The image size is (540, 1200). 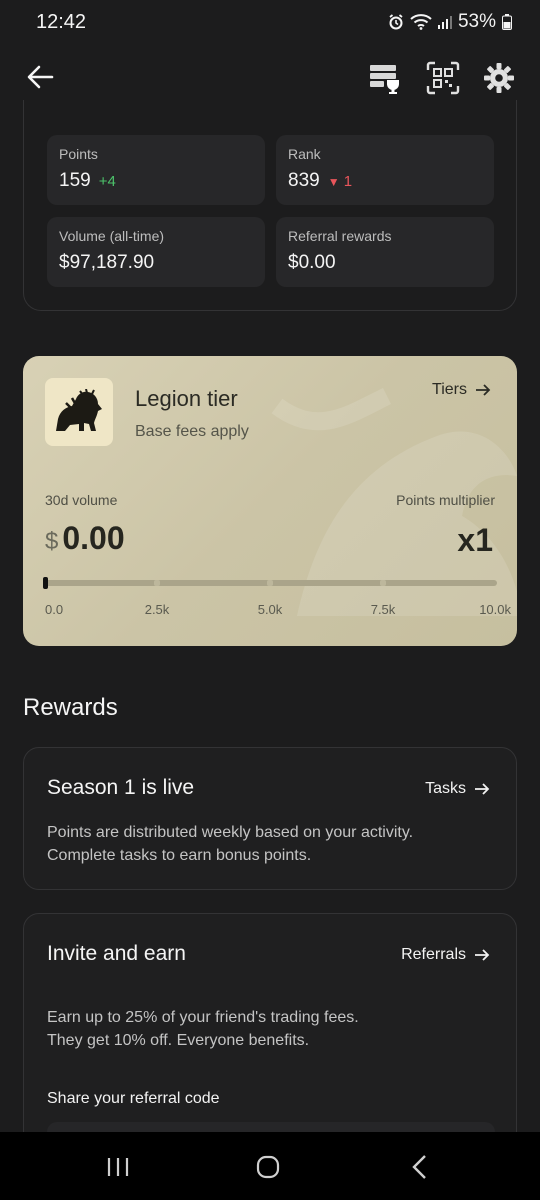 What do you see at coordinates (495, 609) in the screenshot?
I see `scale-label: 10.0k` at bounding box center [495, 609].